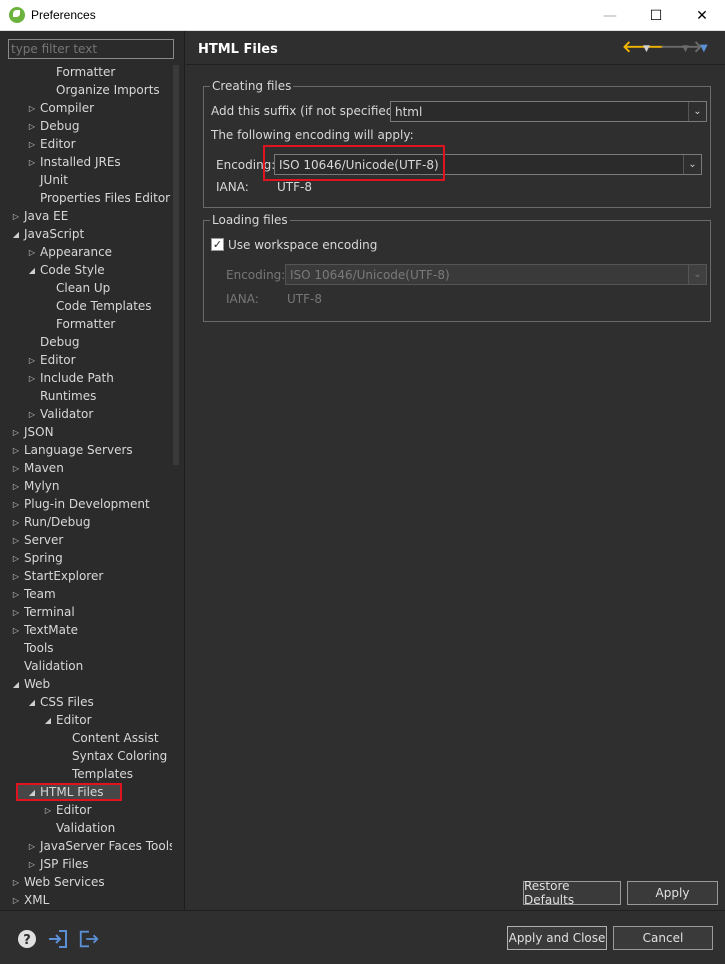 This screenshot has height=964, width=725. Describe the element at coordinates (84, 899) in the screenshot. I see `tree-item: ▷ XML` at that location.